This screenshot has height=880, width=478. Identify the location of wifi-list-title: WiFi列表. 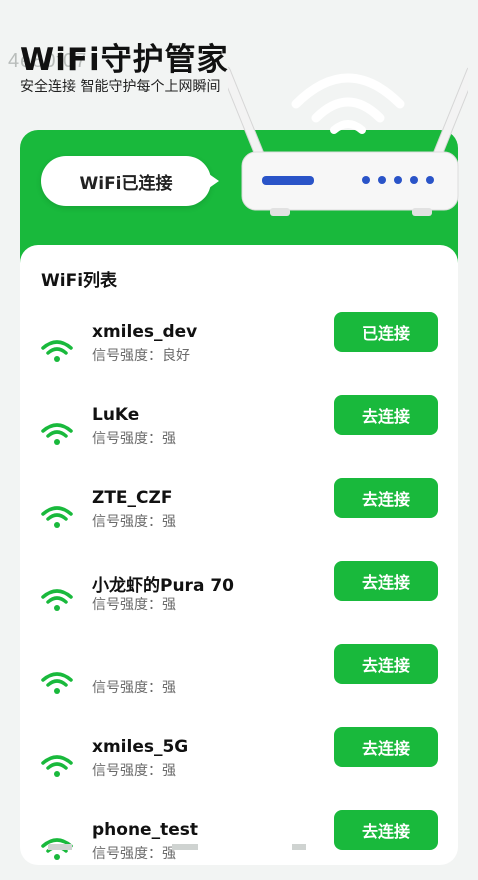
(79, 281).